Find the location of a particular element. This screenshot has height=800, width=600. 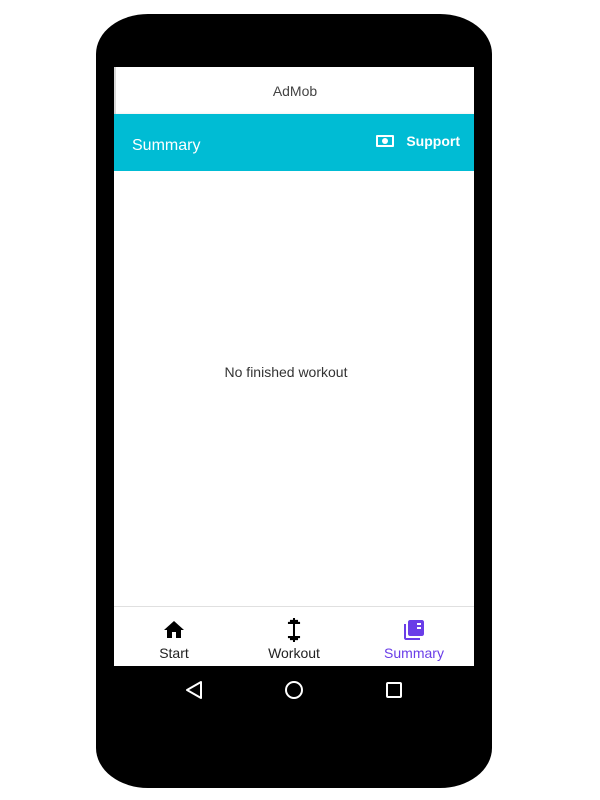

ad-banner: AdMob is located at coordinates (294, 90).